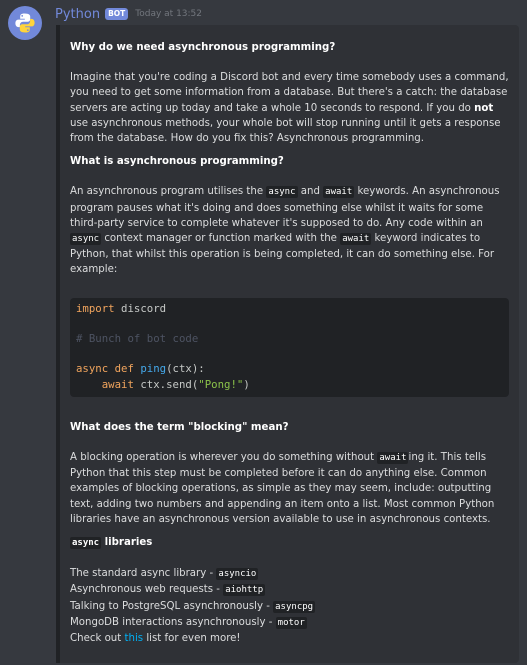 The image size is (527, 665). What do you see at coordinates (134, 638) in the screenshot?
I see `this-link: this` at bounding box center [134, 638].